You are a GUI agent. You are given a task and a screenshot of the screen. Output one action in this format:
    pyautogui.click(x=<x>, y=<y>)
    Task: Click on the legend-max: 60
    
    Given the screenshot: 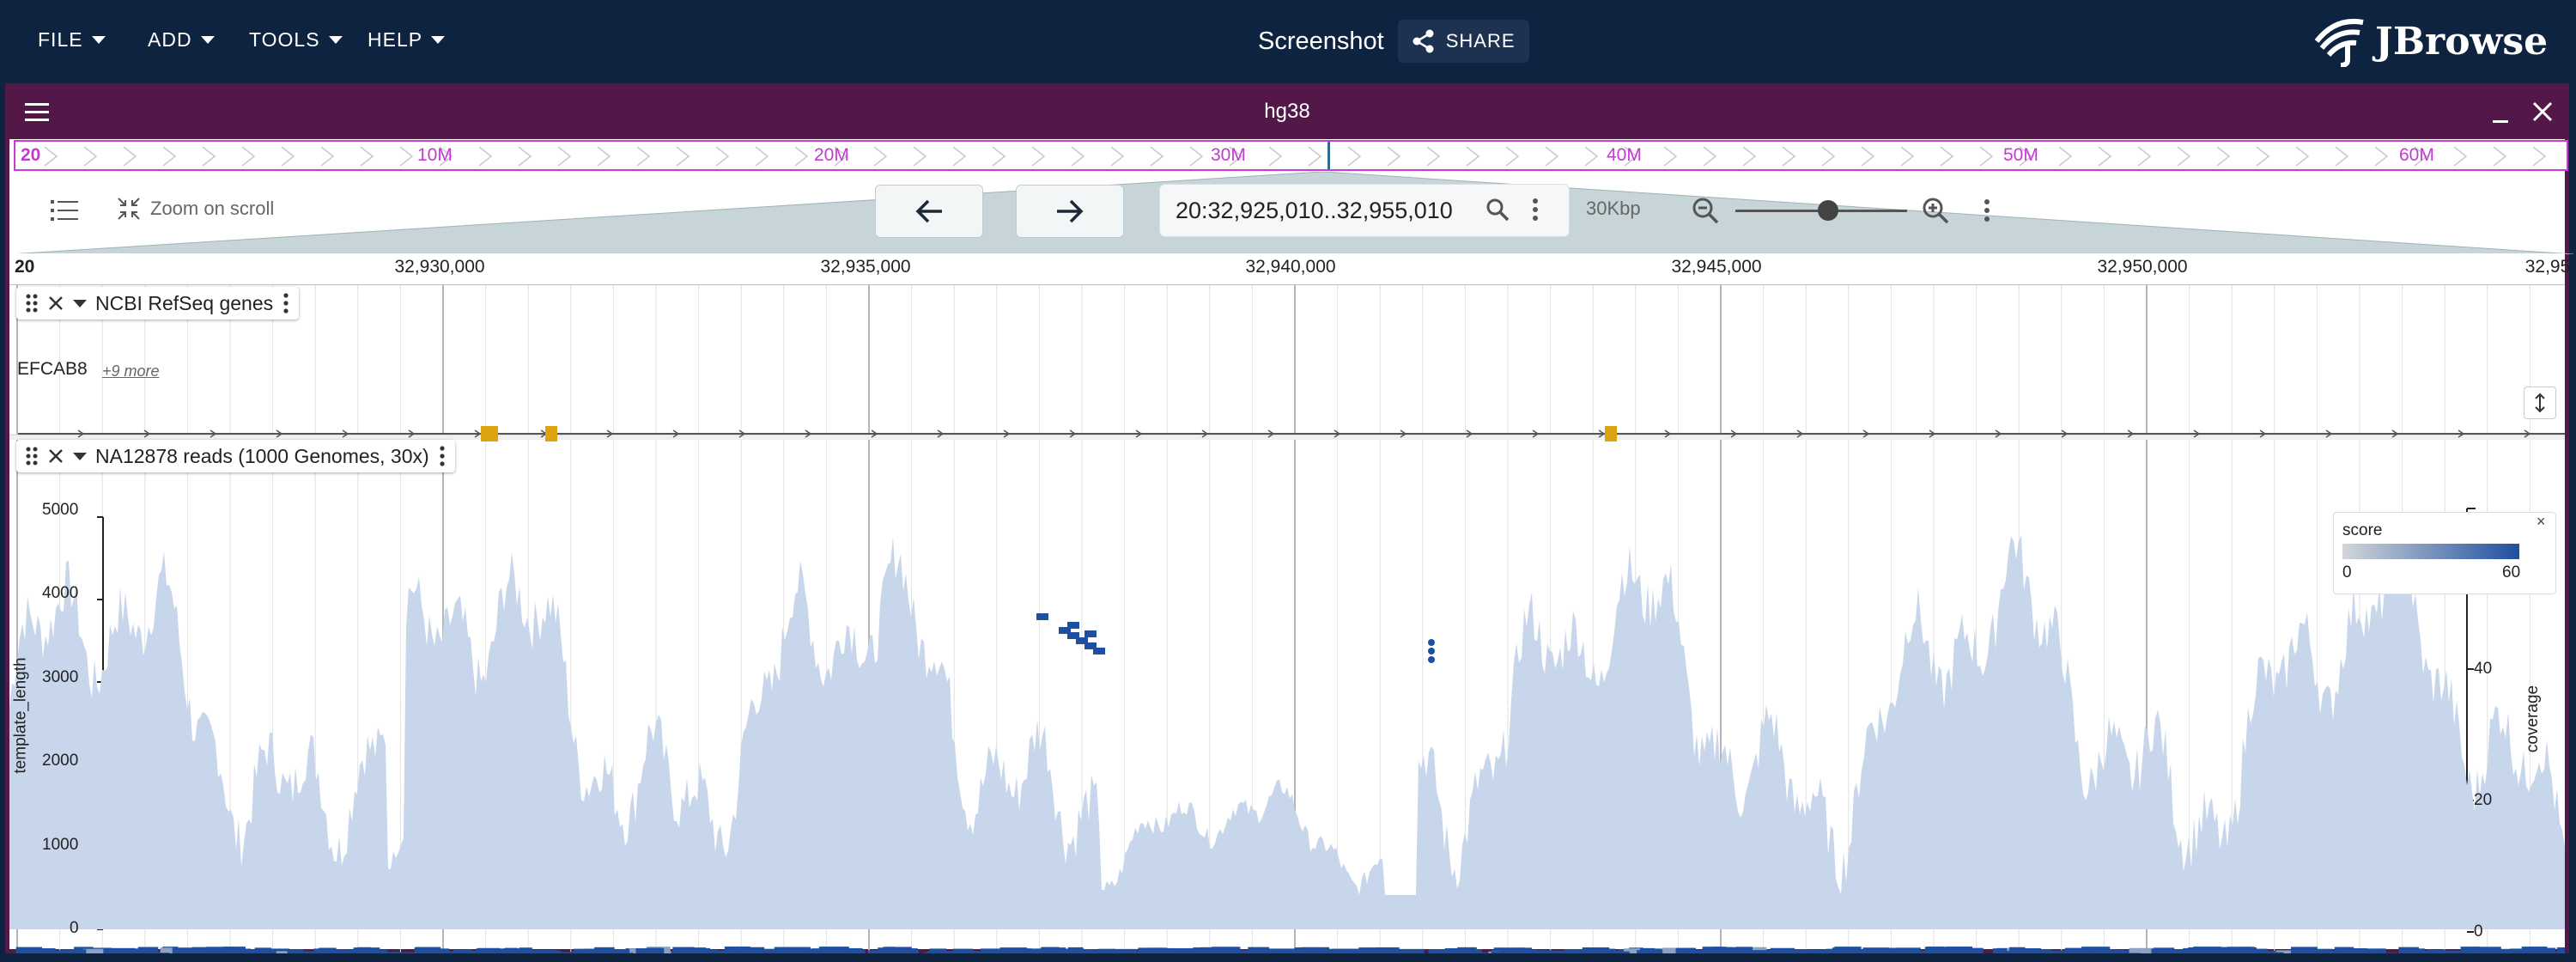 What is the action you would take?
    pyautogui.click(x=2511, y=572)
    